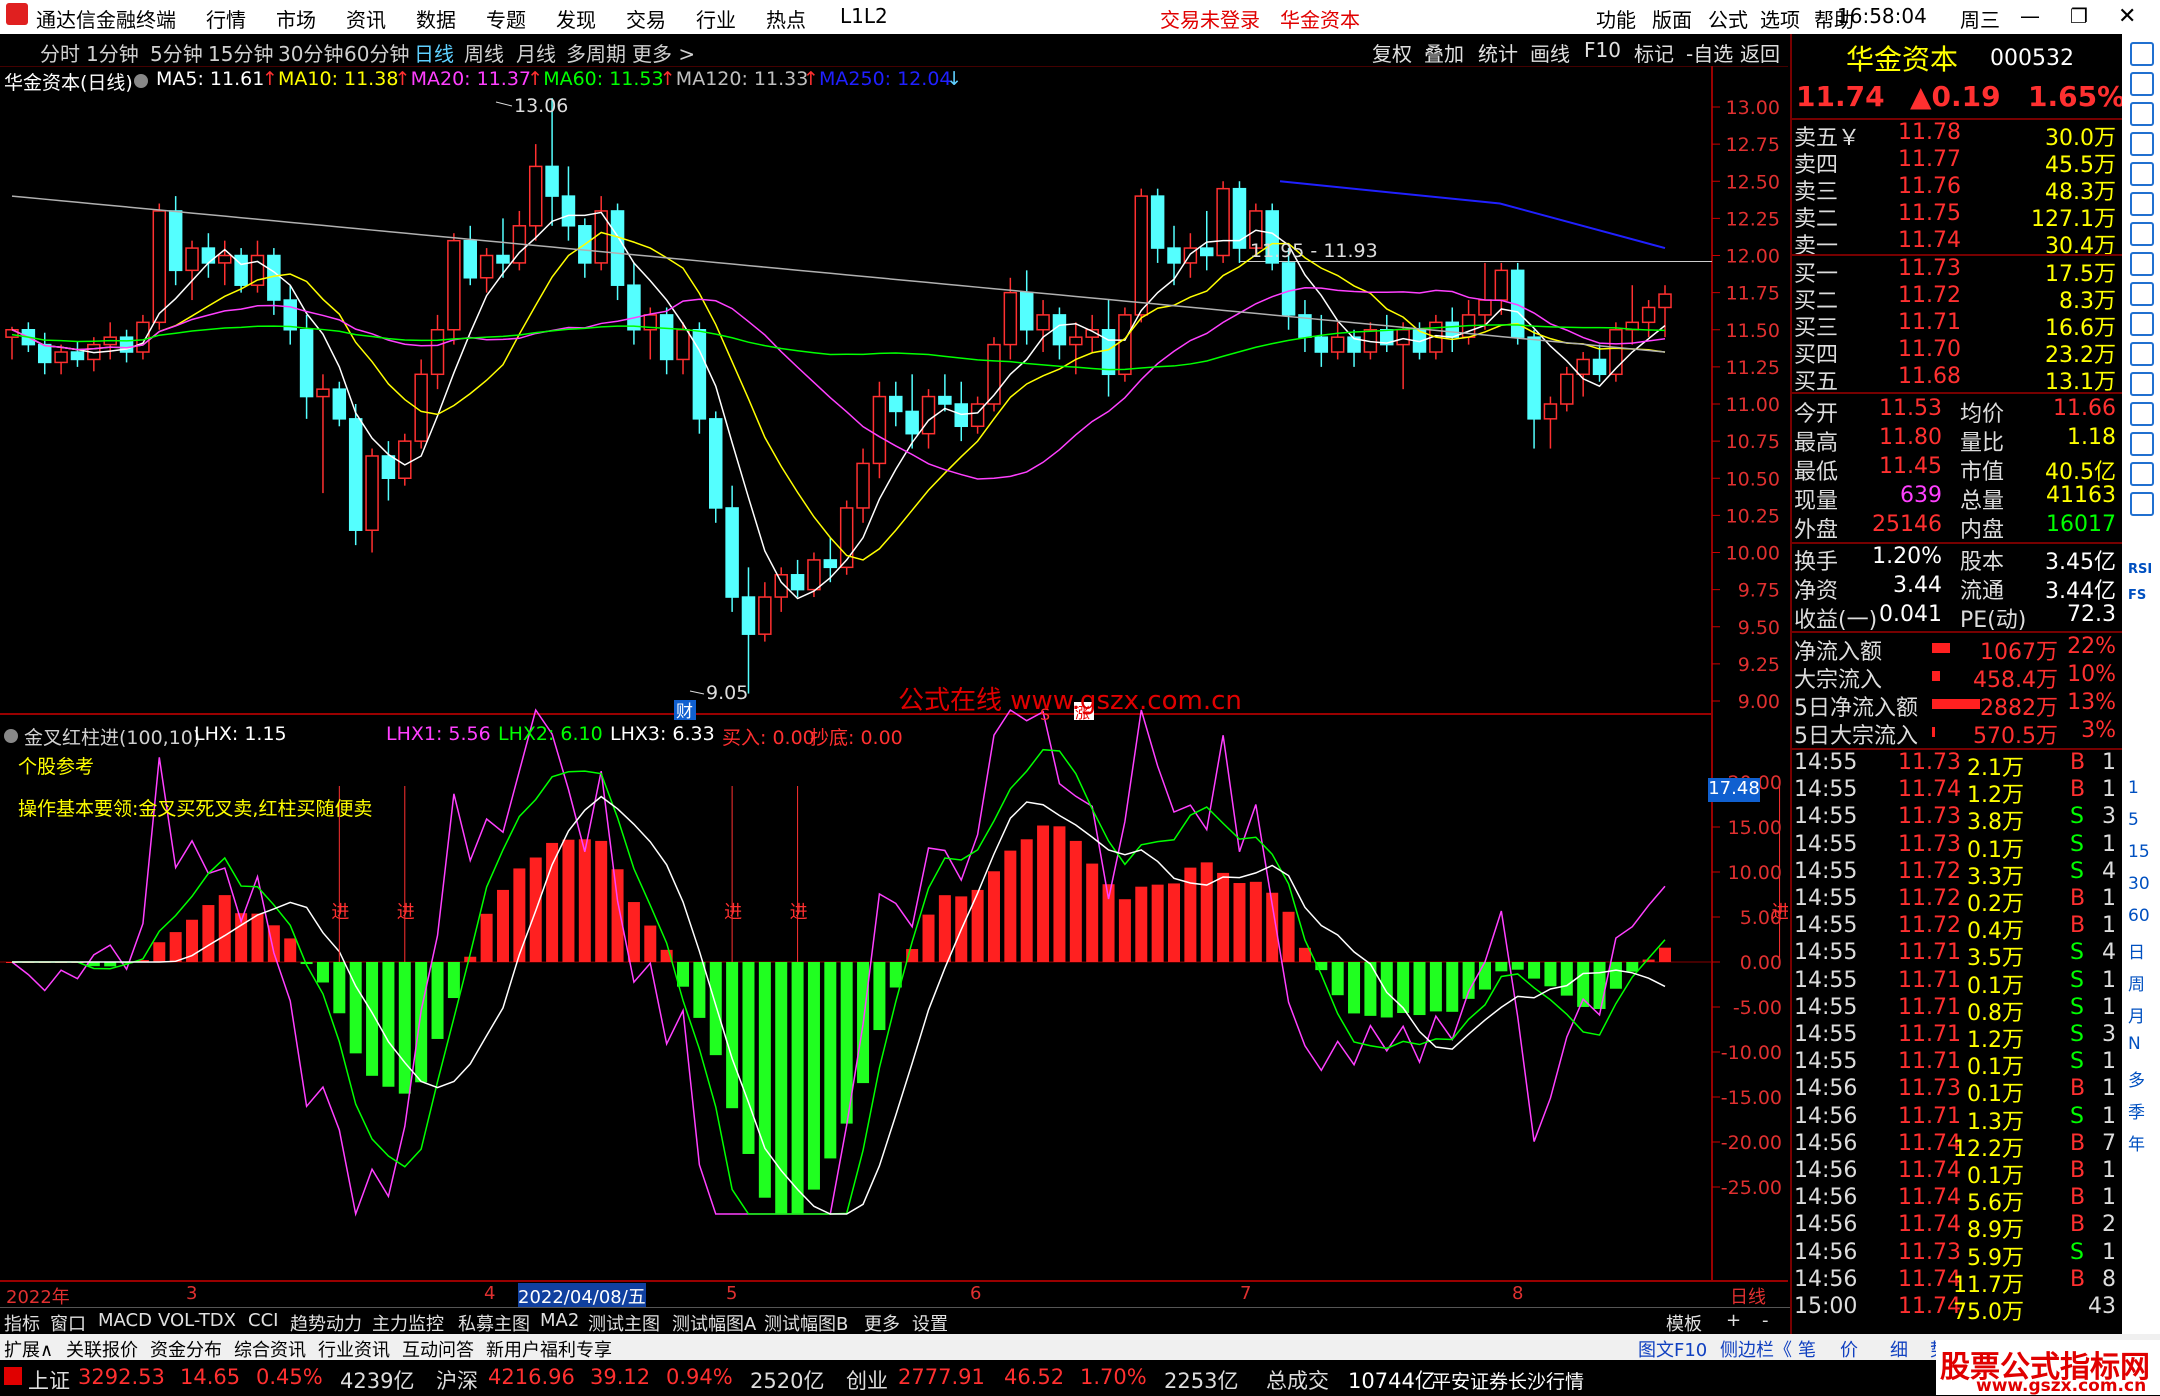 The height and width of the screenshot is (1396, 2160). I want to click on side-tool-extra: FS, so click(2137, 595).